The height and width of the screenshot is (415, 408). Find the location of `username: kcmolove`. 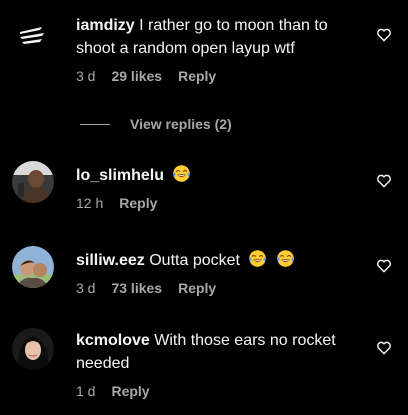

username: kcmolove is located at coordinates (113, 340).